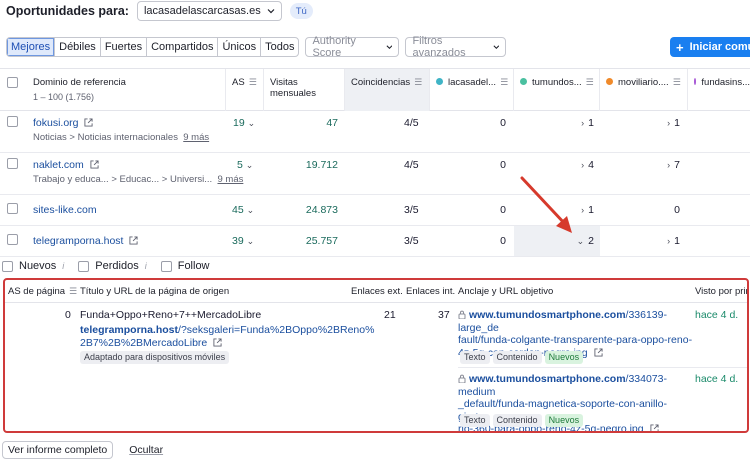 The width and height of the screenshot is (750, 460). Describe the element at coordinates (472, 90) in the screenshot. I see `col-comp1: lacasadel... ☰` at that location.